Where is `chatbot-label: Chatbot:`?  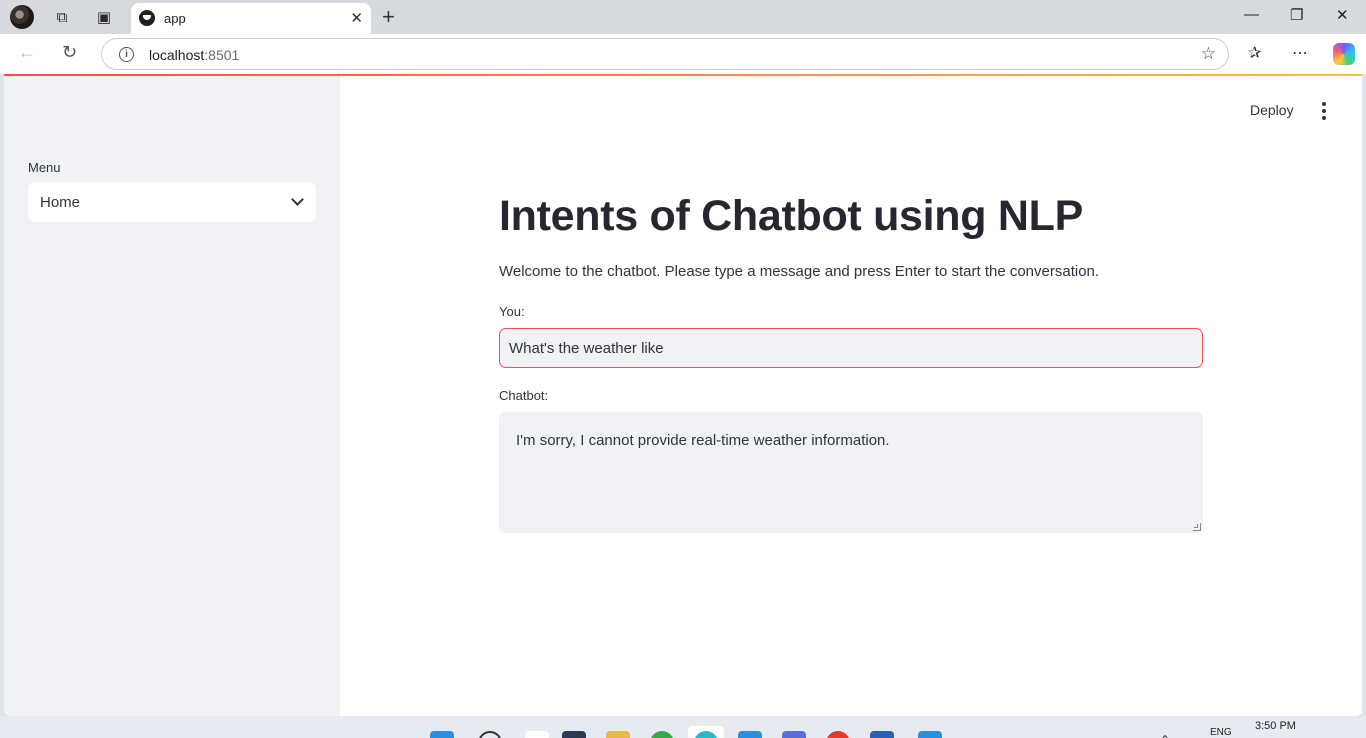
chatbot-label: Chatbot: is located at coordinates (524, 395).